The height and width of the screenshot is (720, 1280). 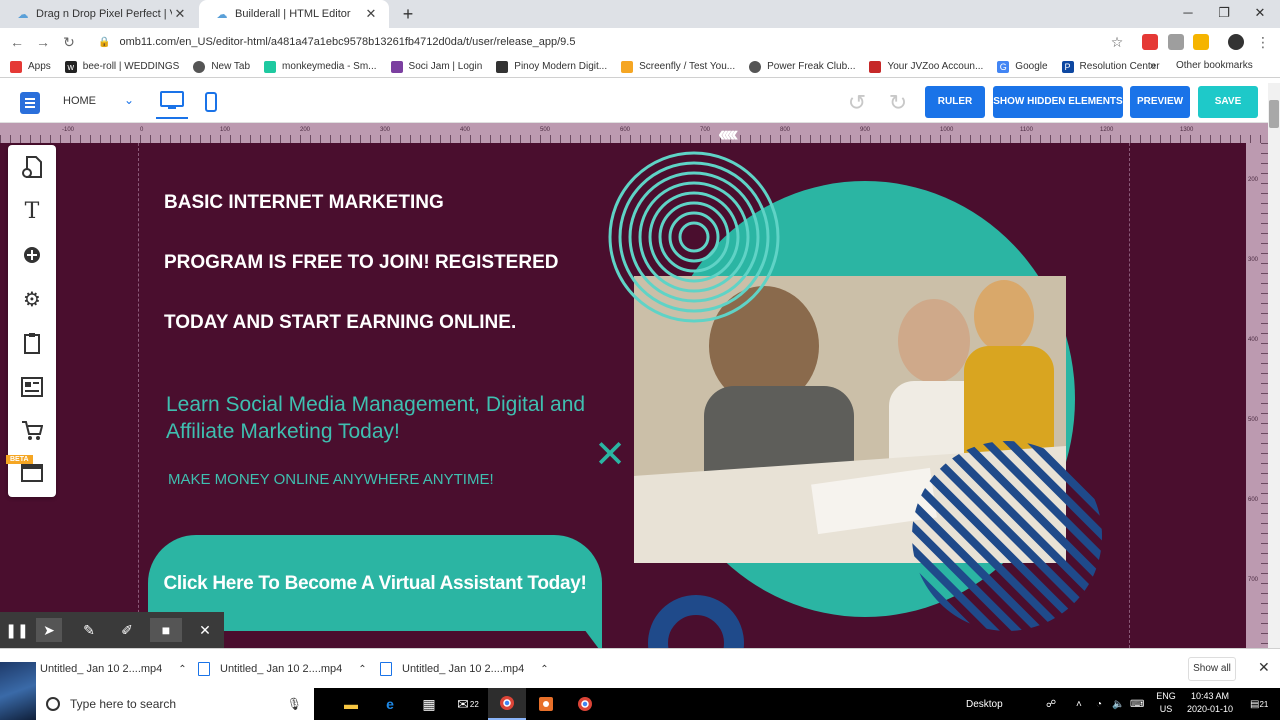 I want to click on new-tab-button: +, so click(x=408, y=14).